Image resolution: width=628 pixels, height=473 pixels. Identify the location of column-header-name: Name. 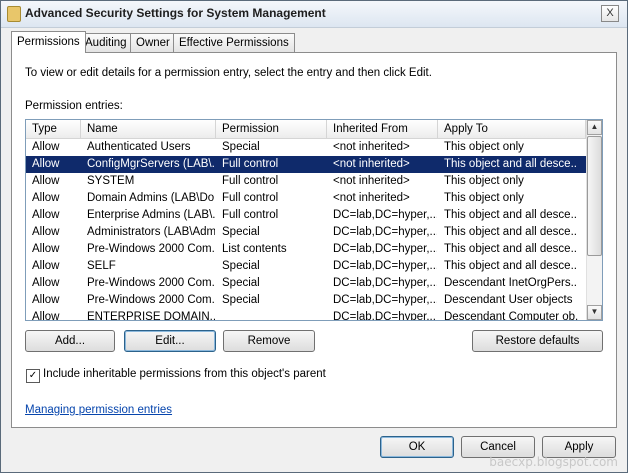
(148, 129).